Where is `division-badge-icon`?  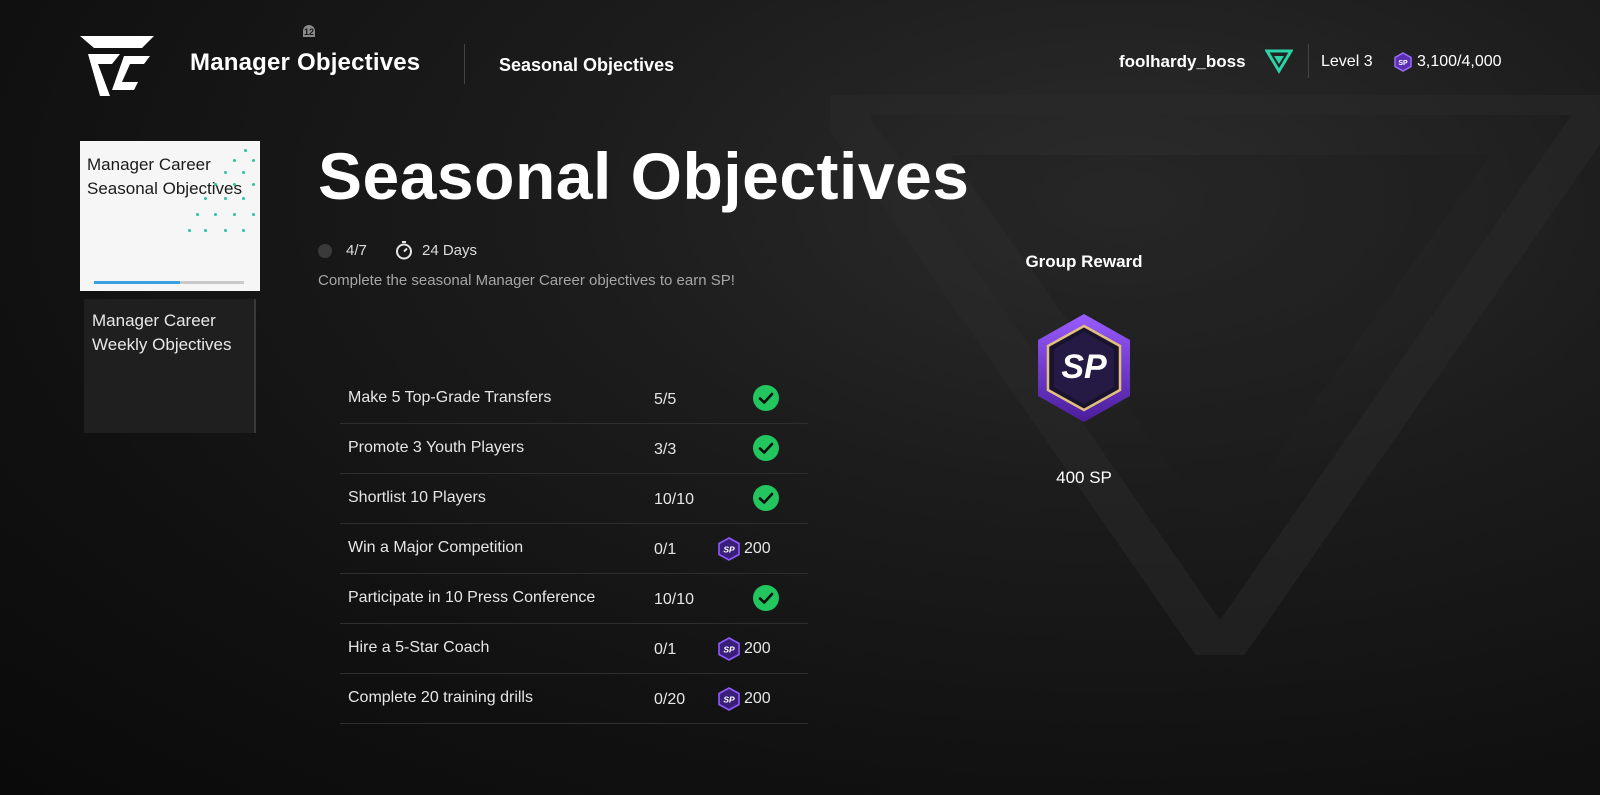
division-badge-icon is located at coordinates (1279, 61).